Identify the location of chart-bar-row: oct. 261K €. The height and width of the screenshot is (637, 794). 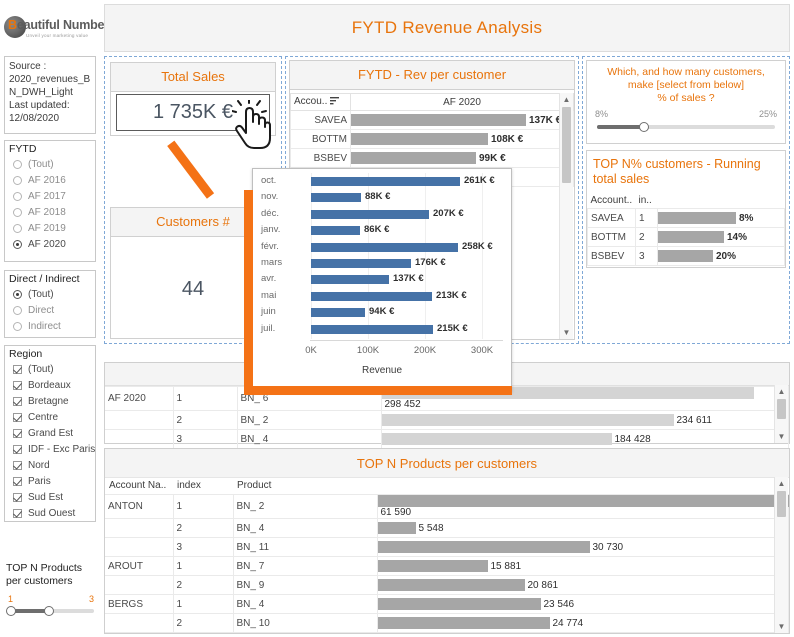
(382, 181).